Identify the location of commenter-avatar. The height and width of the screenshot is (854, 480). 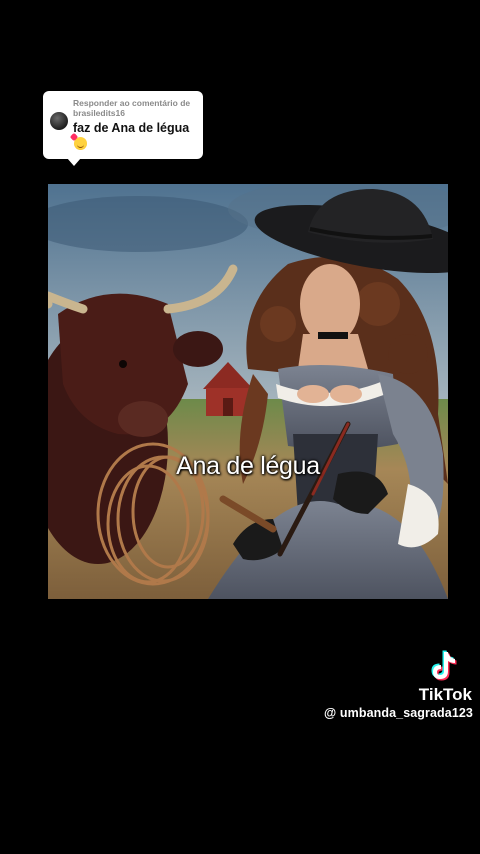
(59, 121).